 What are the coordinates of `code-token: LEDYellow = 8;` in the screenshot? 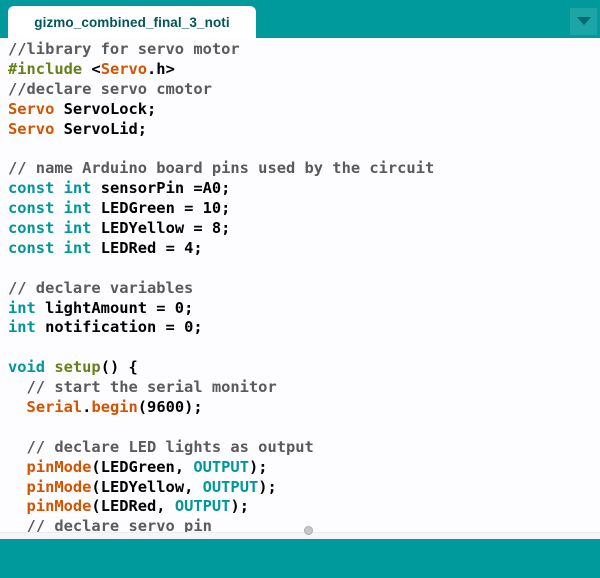 It's located at (161, 228).